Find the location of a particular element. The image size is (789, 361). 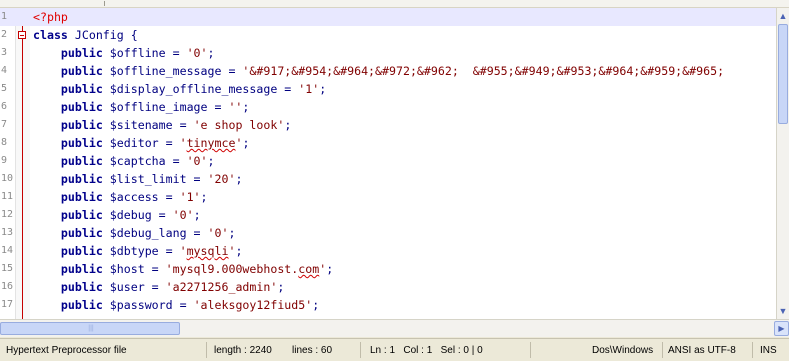

code-text: public $offline = '0'; is located at coordinates (124, 53).